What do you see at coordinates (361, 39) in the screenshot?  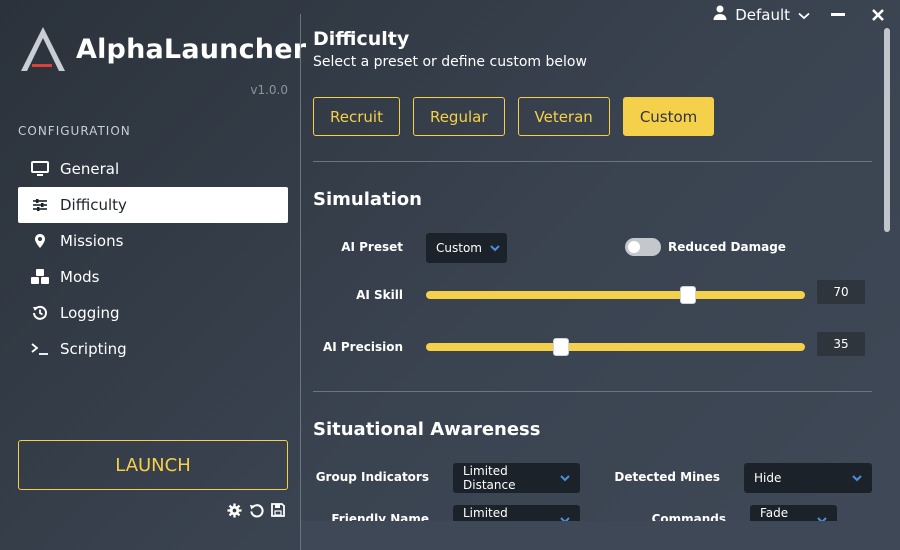 I see `page-title: Difficulty` at bounding box center [361, 39].